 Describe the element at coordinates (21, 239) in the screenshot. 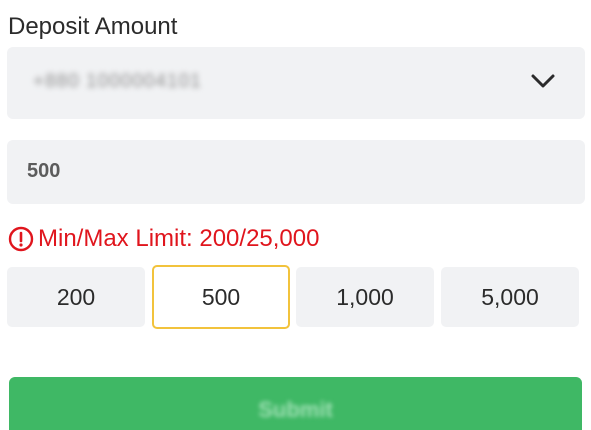

I see `alert-circle-icon` at that location.